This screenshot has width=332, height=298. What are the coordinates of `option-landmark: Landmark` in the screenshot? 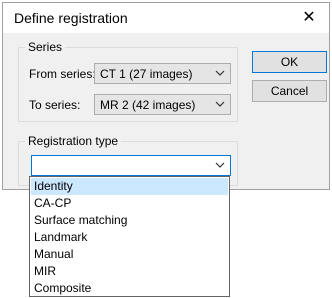 It's located at (129, 237).